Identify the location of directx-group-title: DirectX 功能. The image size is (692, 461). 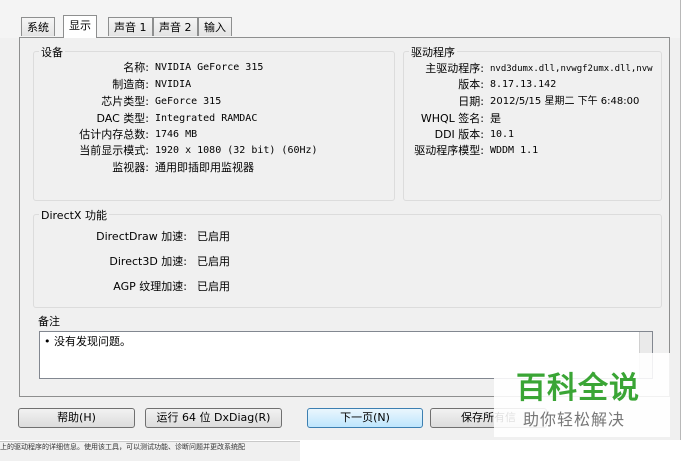
(74, 215).